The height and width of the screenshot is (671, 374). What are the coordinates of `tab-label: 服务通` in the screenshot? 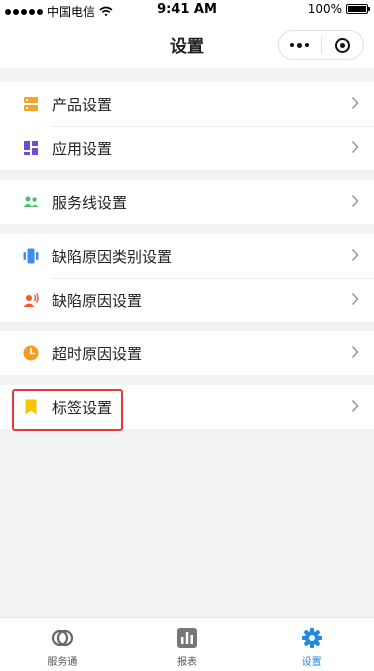 It's located at (62, 662).